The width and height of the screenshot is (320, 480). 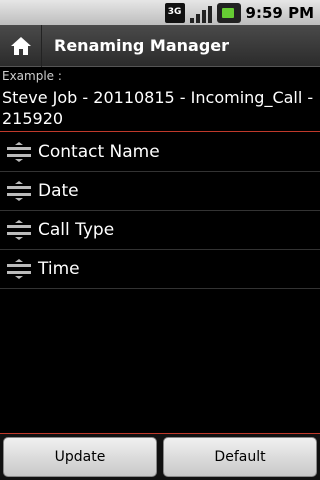 What do you see at coordinates (142, 45) in the screenshot?
I see `page-title: Renaming Manager` at bounding box center [142, 45].